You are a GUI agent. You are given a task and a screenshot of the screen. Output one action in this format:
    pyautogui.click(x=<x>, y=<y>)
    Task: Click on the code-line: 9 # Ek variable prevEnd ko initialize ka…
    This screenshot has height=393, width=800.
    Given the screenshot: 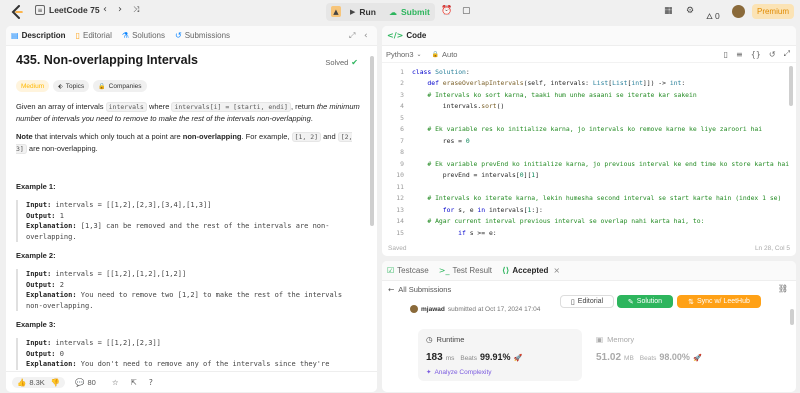 What is the action you would take?
    pyautogui.click(x=589, y=164)
    